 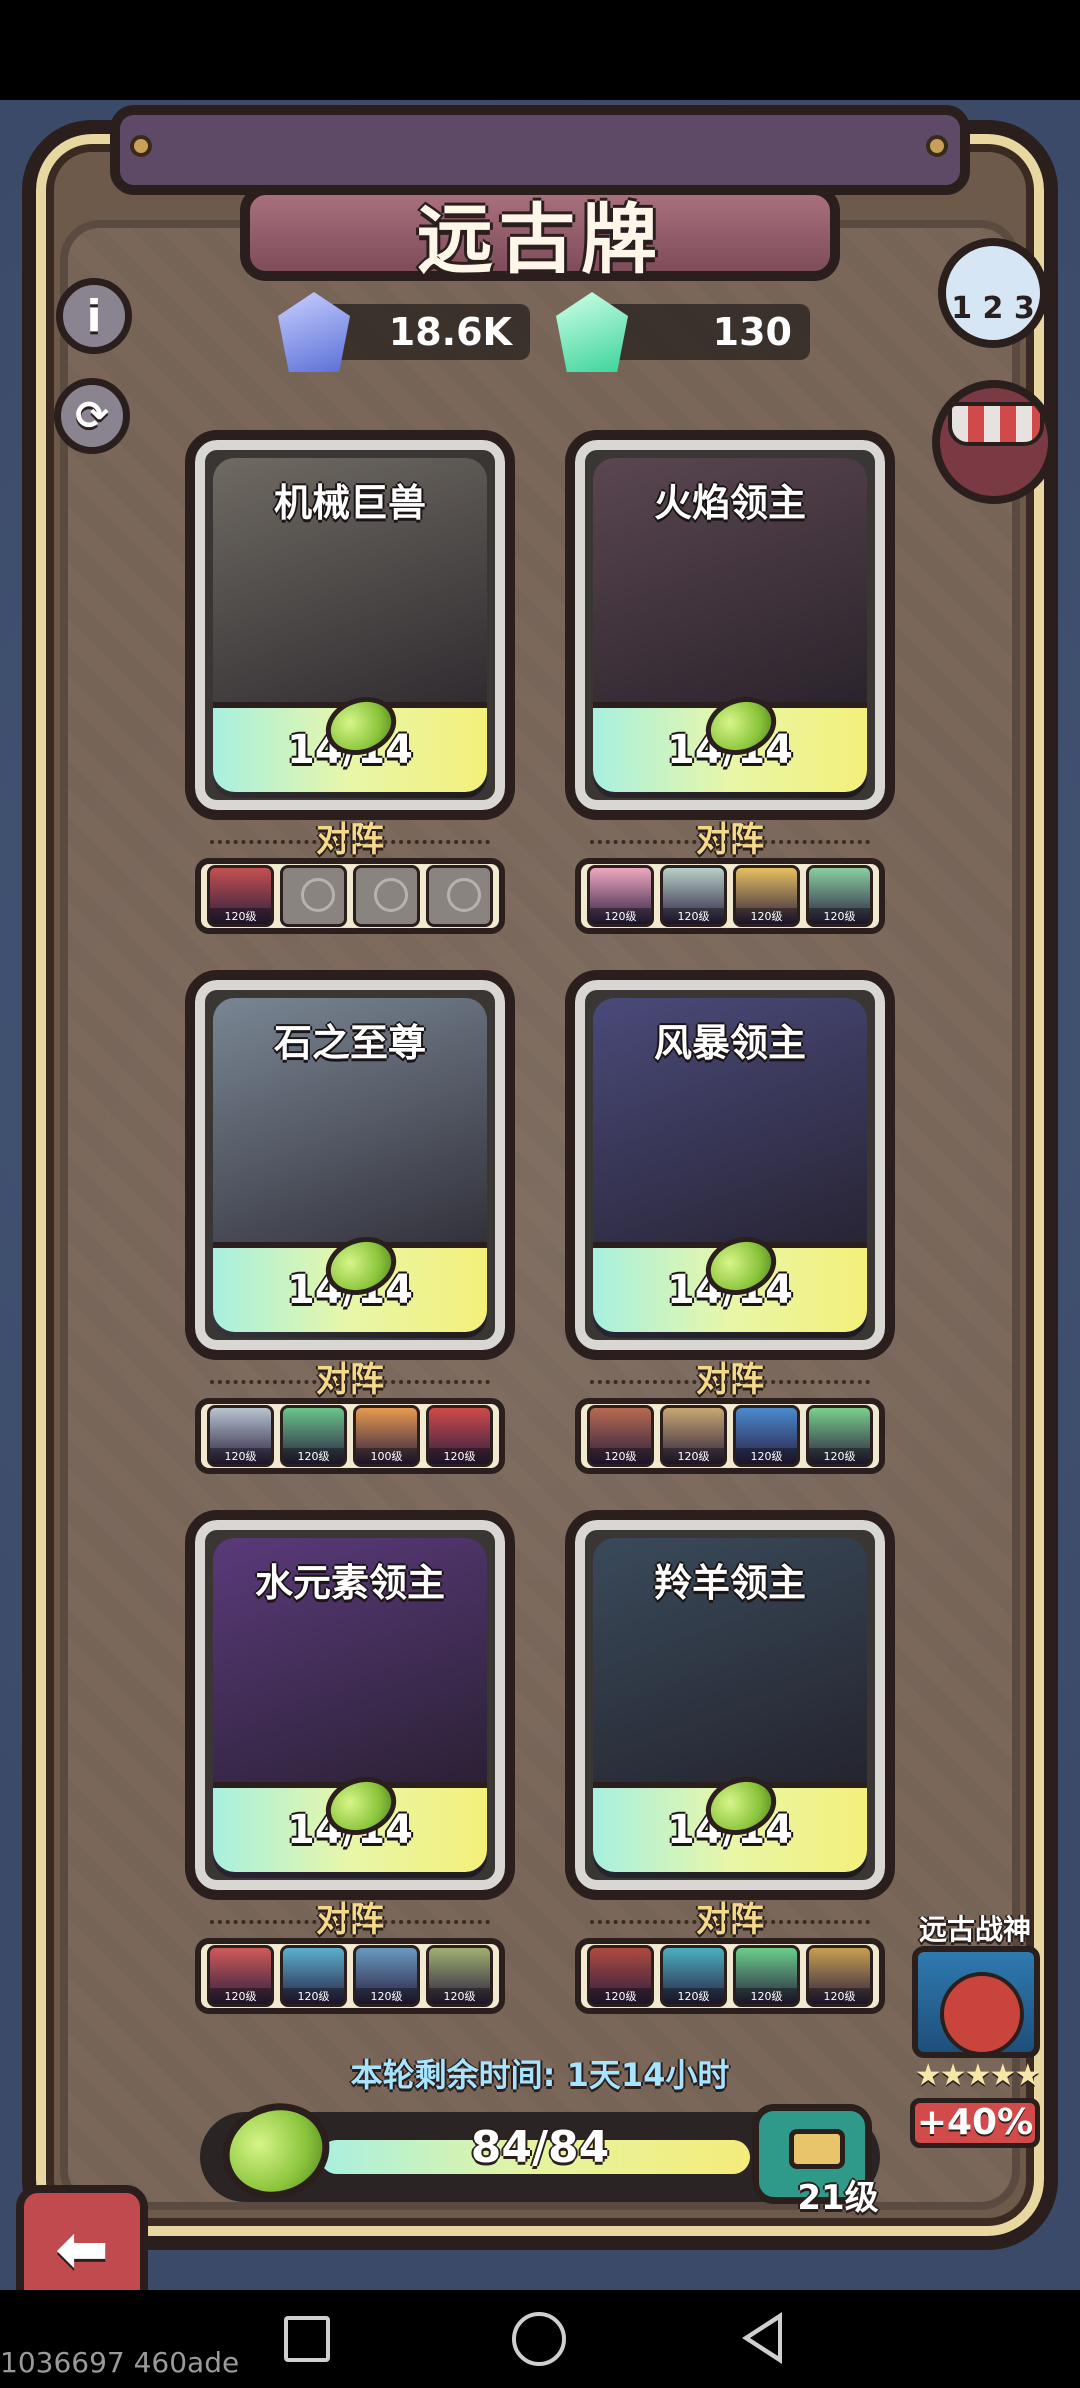 What do you see at coordinates (730, 1165) in the screenshot?
I see `boss-card: 风暴领主14/14` at bounding box center [730, 1165].